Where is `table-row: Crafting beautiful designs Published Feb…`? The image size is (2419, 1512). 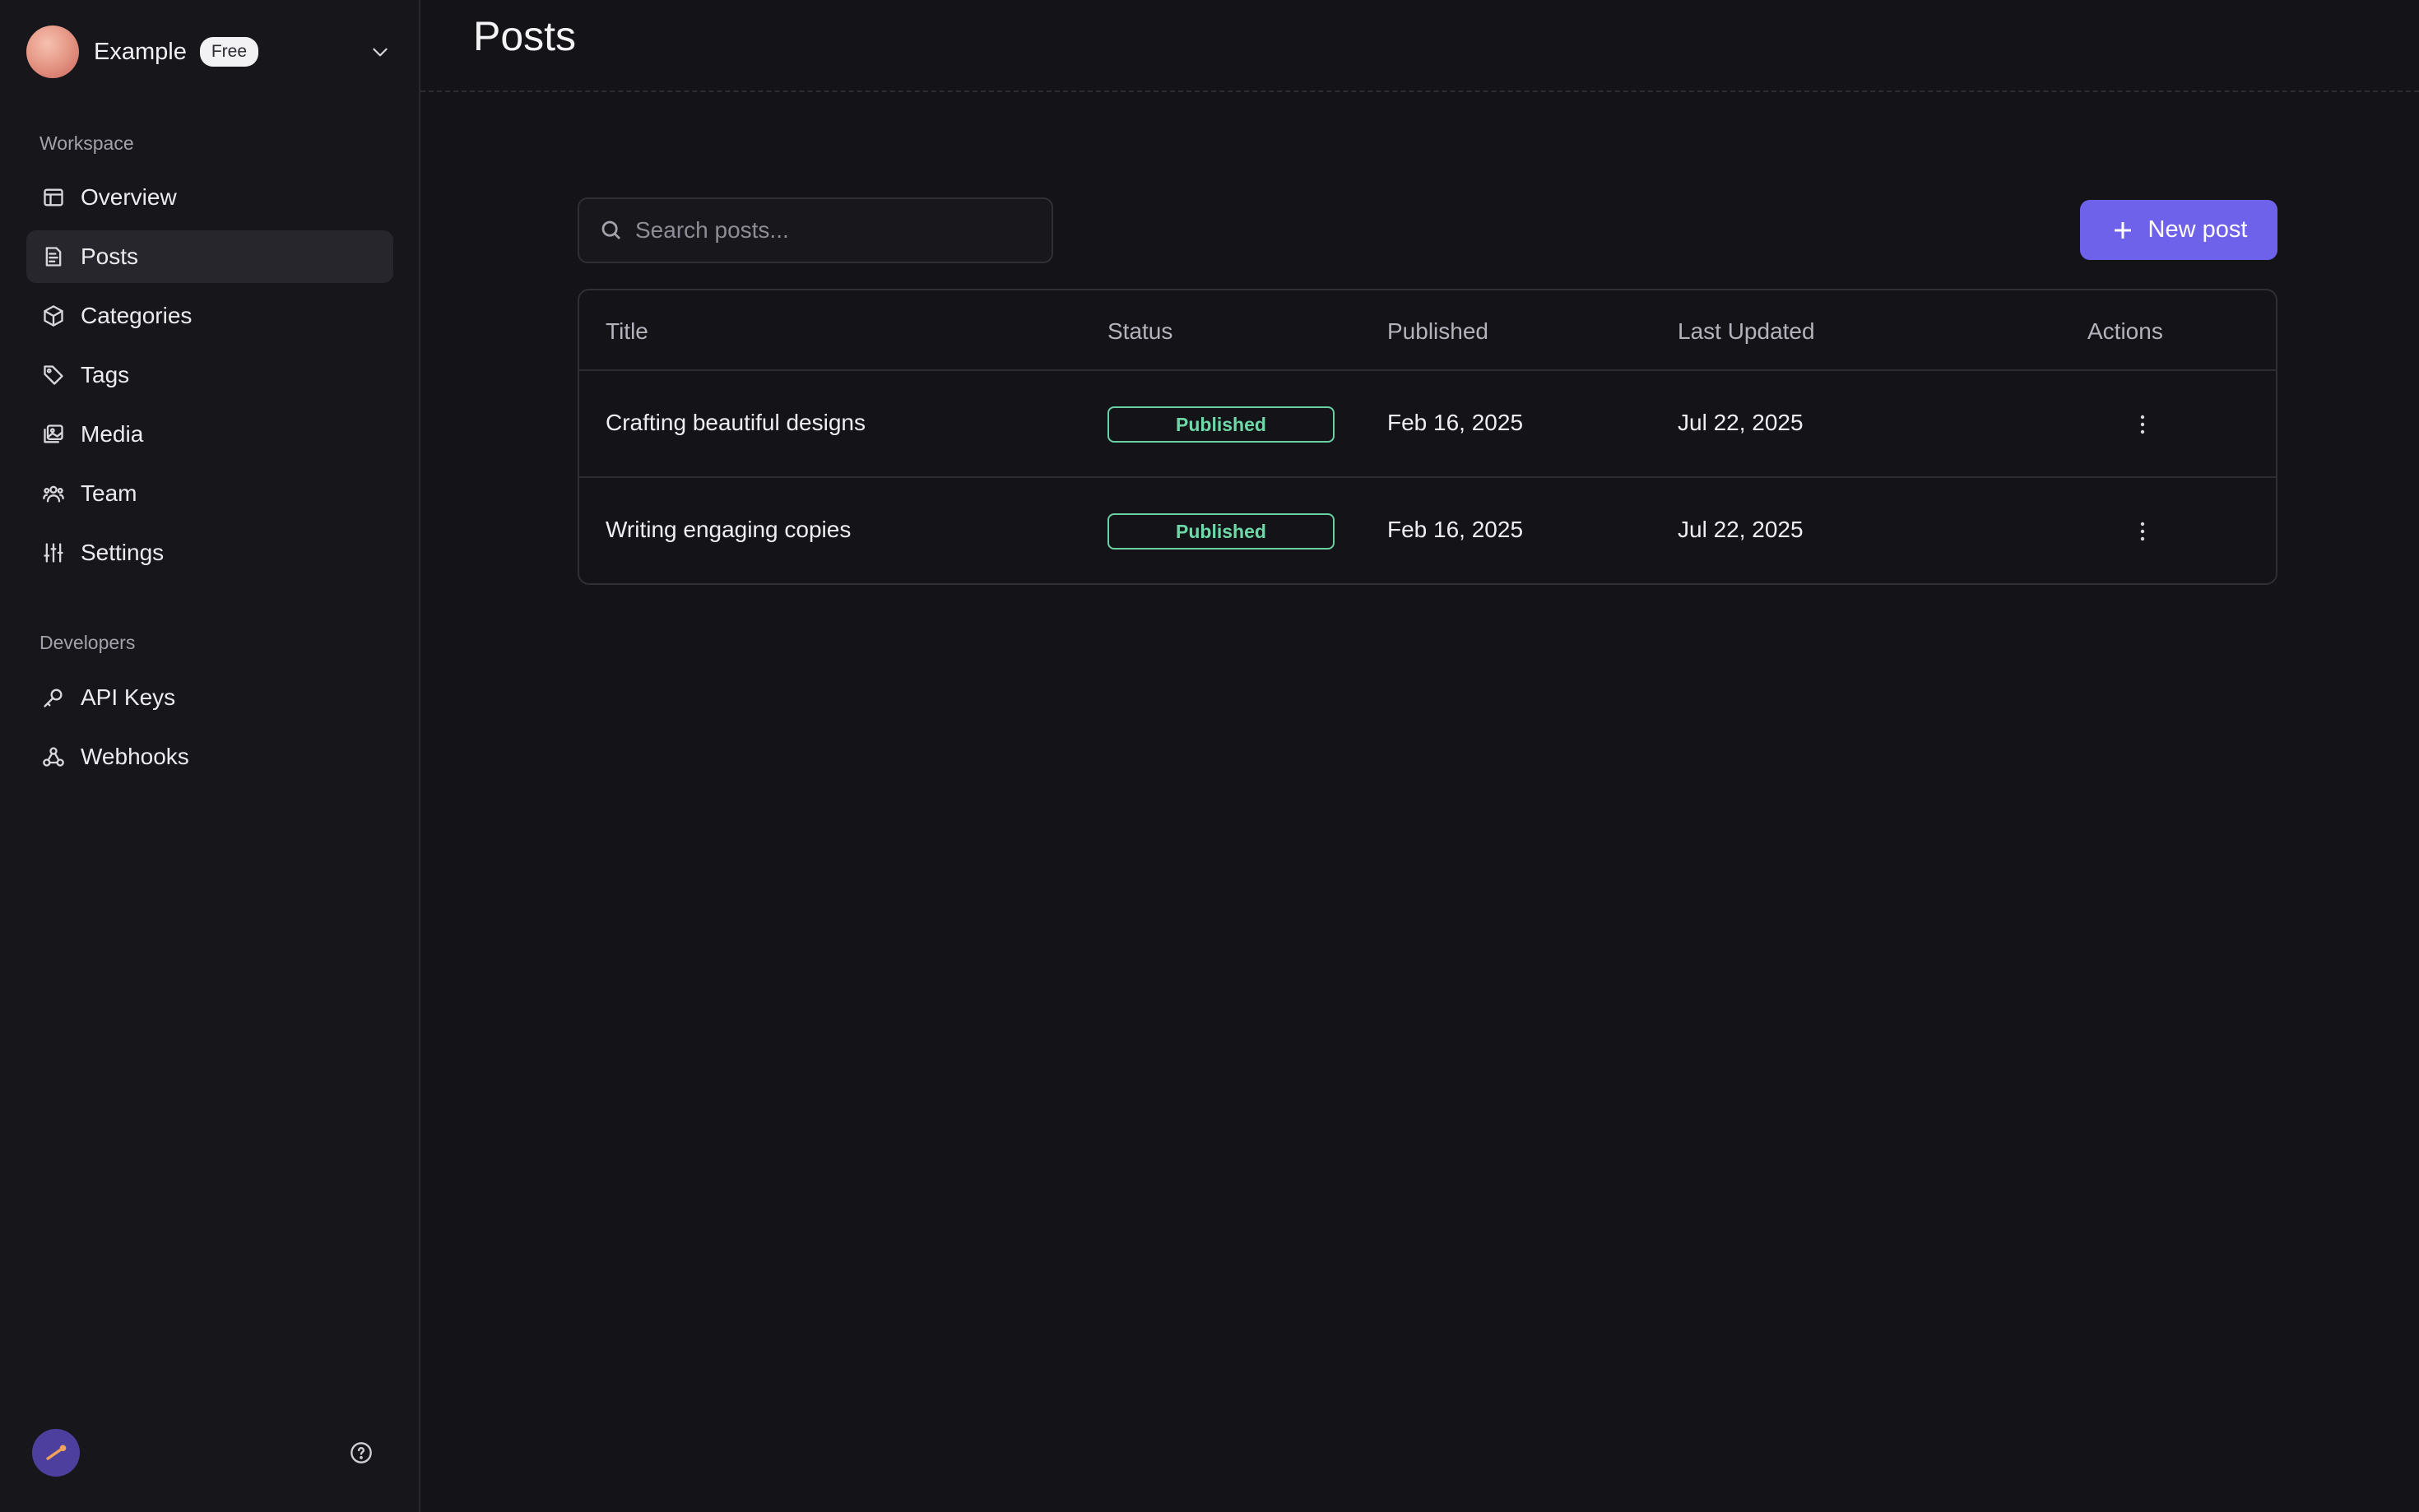
table-row: Crafting beautiful designs Published Feb… is located at coordinates (1427, 424).